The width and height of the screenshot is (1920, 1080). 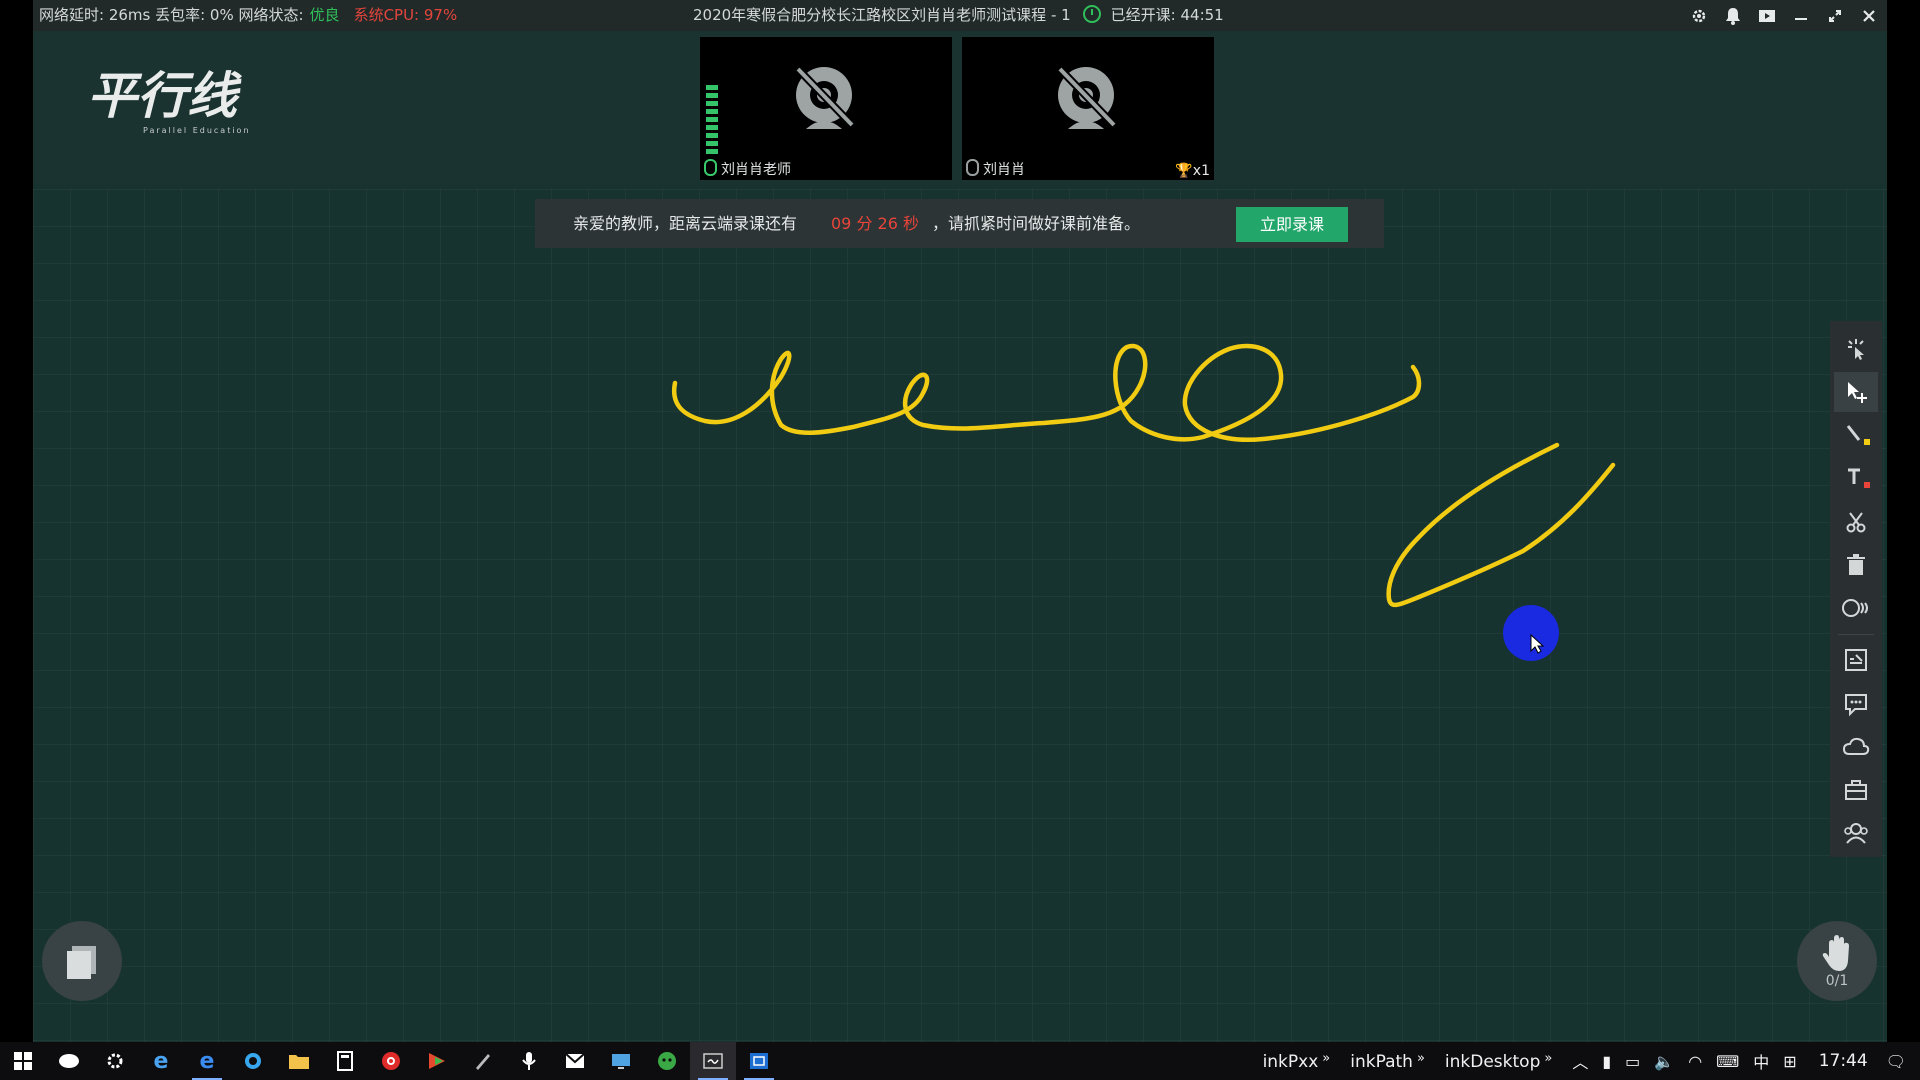 What do you see at coordinates (1856, 348) in the screenshot?
I see `laser-pointer-icon` at bounding box center [1856, 348].